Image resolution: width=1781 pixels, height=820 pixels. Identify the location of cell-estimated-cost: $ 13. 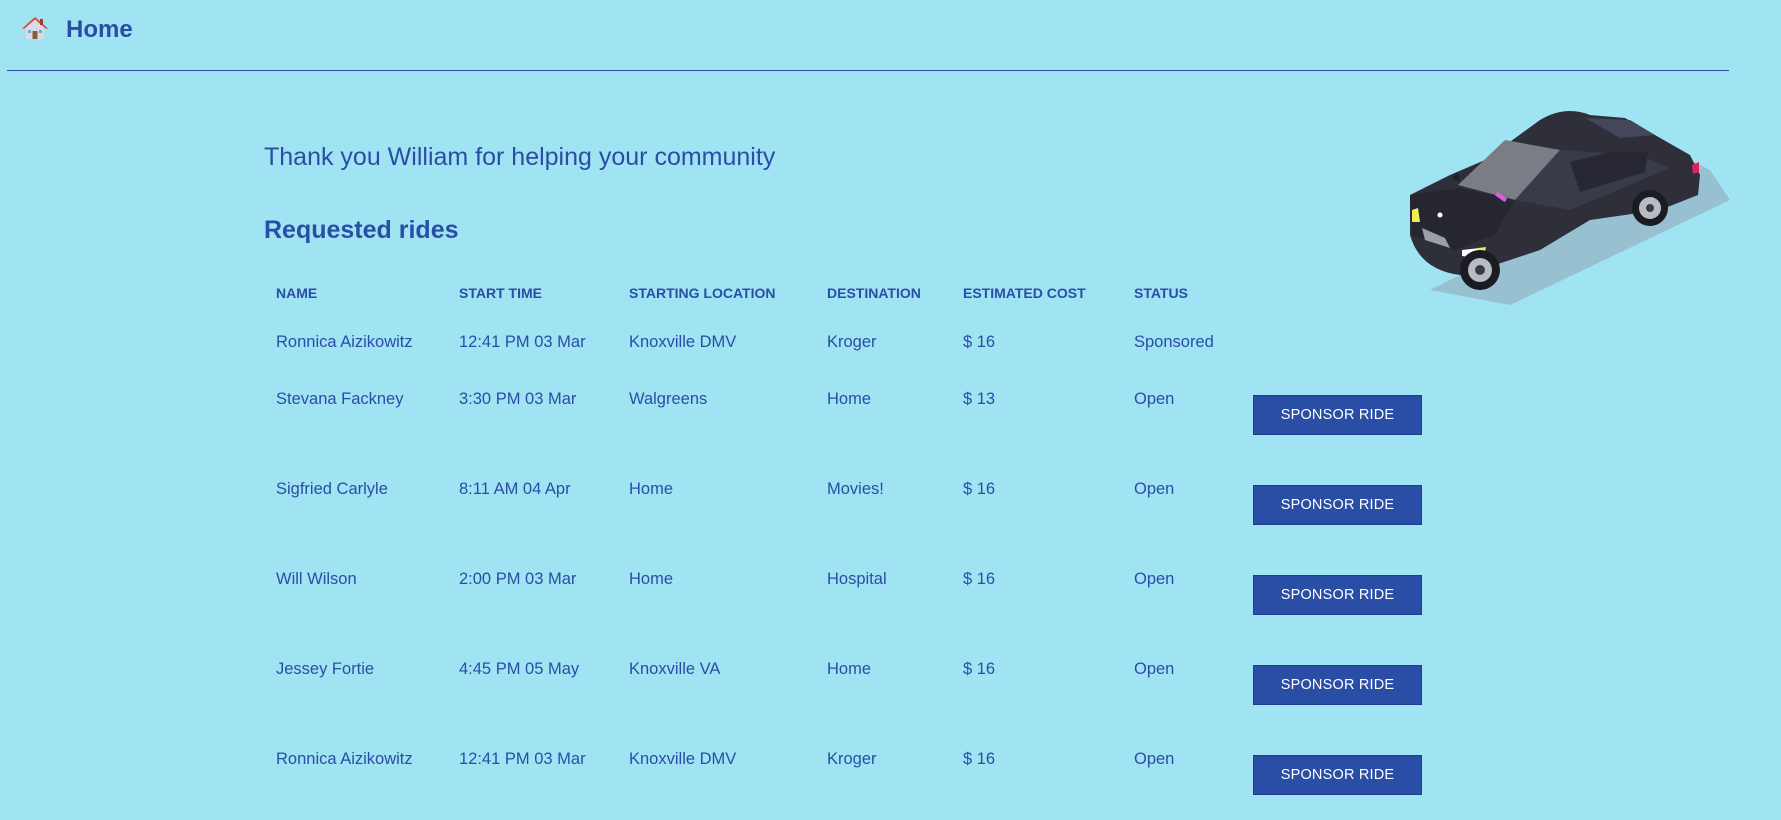
(979, 399).